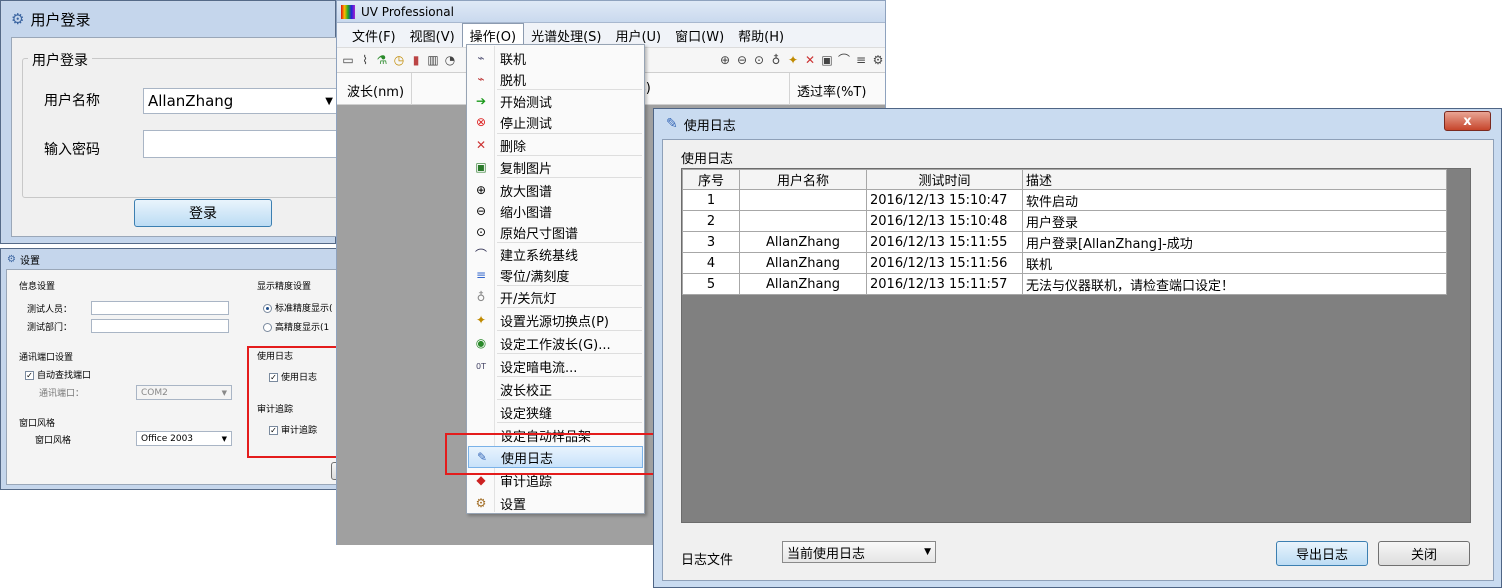 This screenshot has width=1502, height=588. What do you see at coordinates (555, 145) in the screenshot?
I see `menu-item-delete: ✕ 删除` at bounding box center [555, 145].